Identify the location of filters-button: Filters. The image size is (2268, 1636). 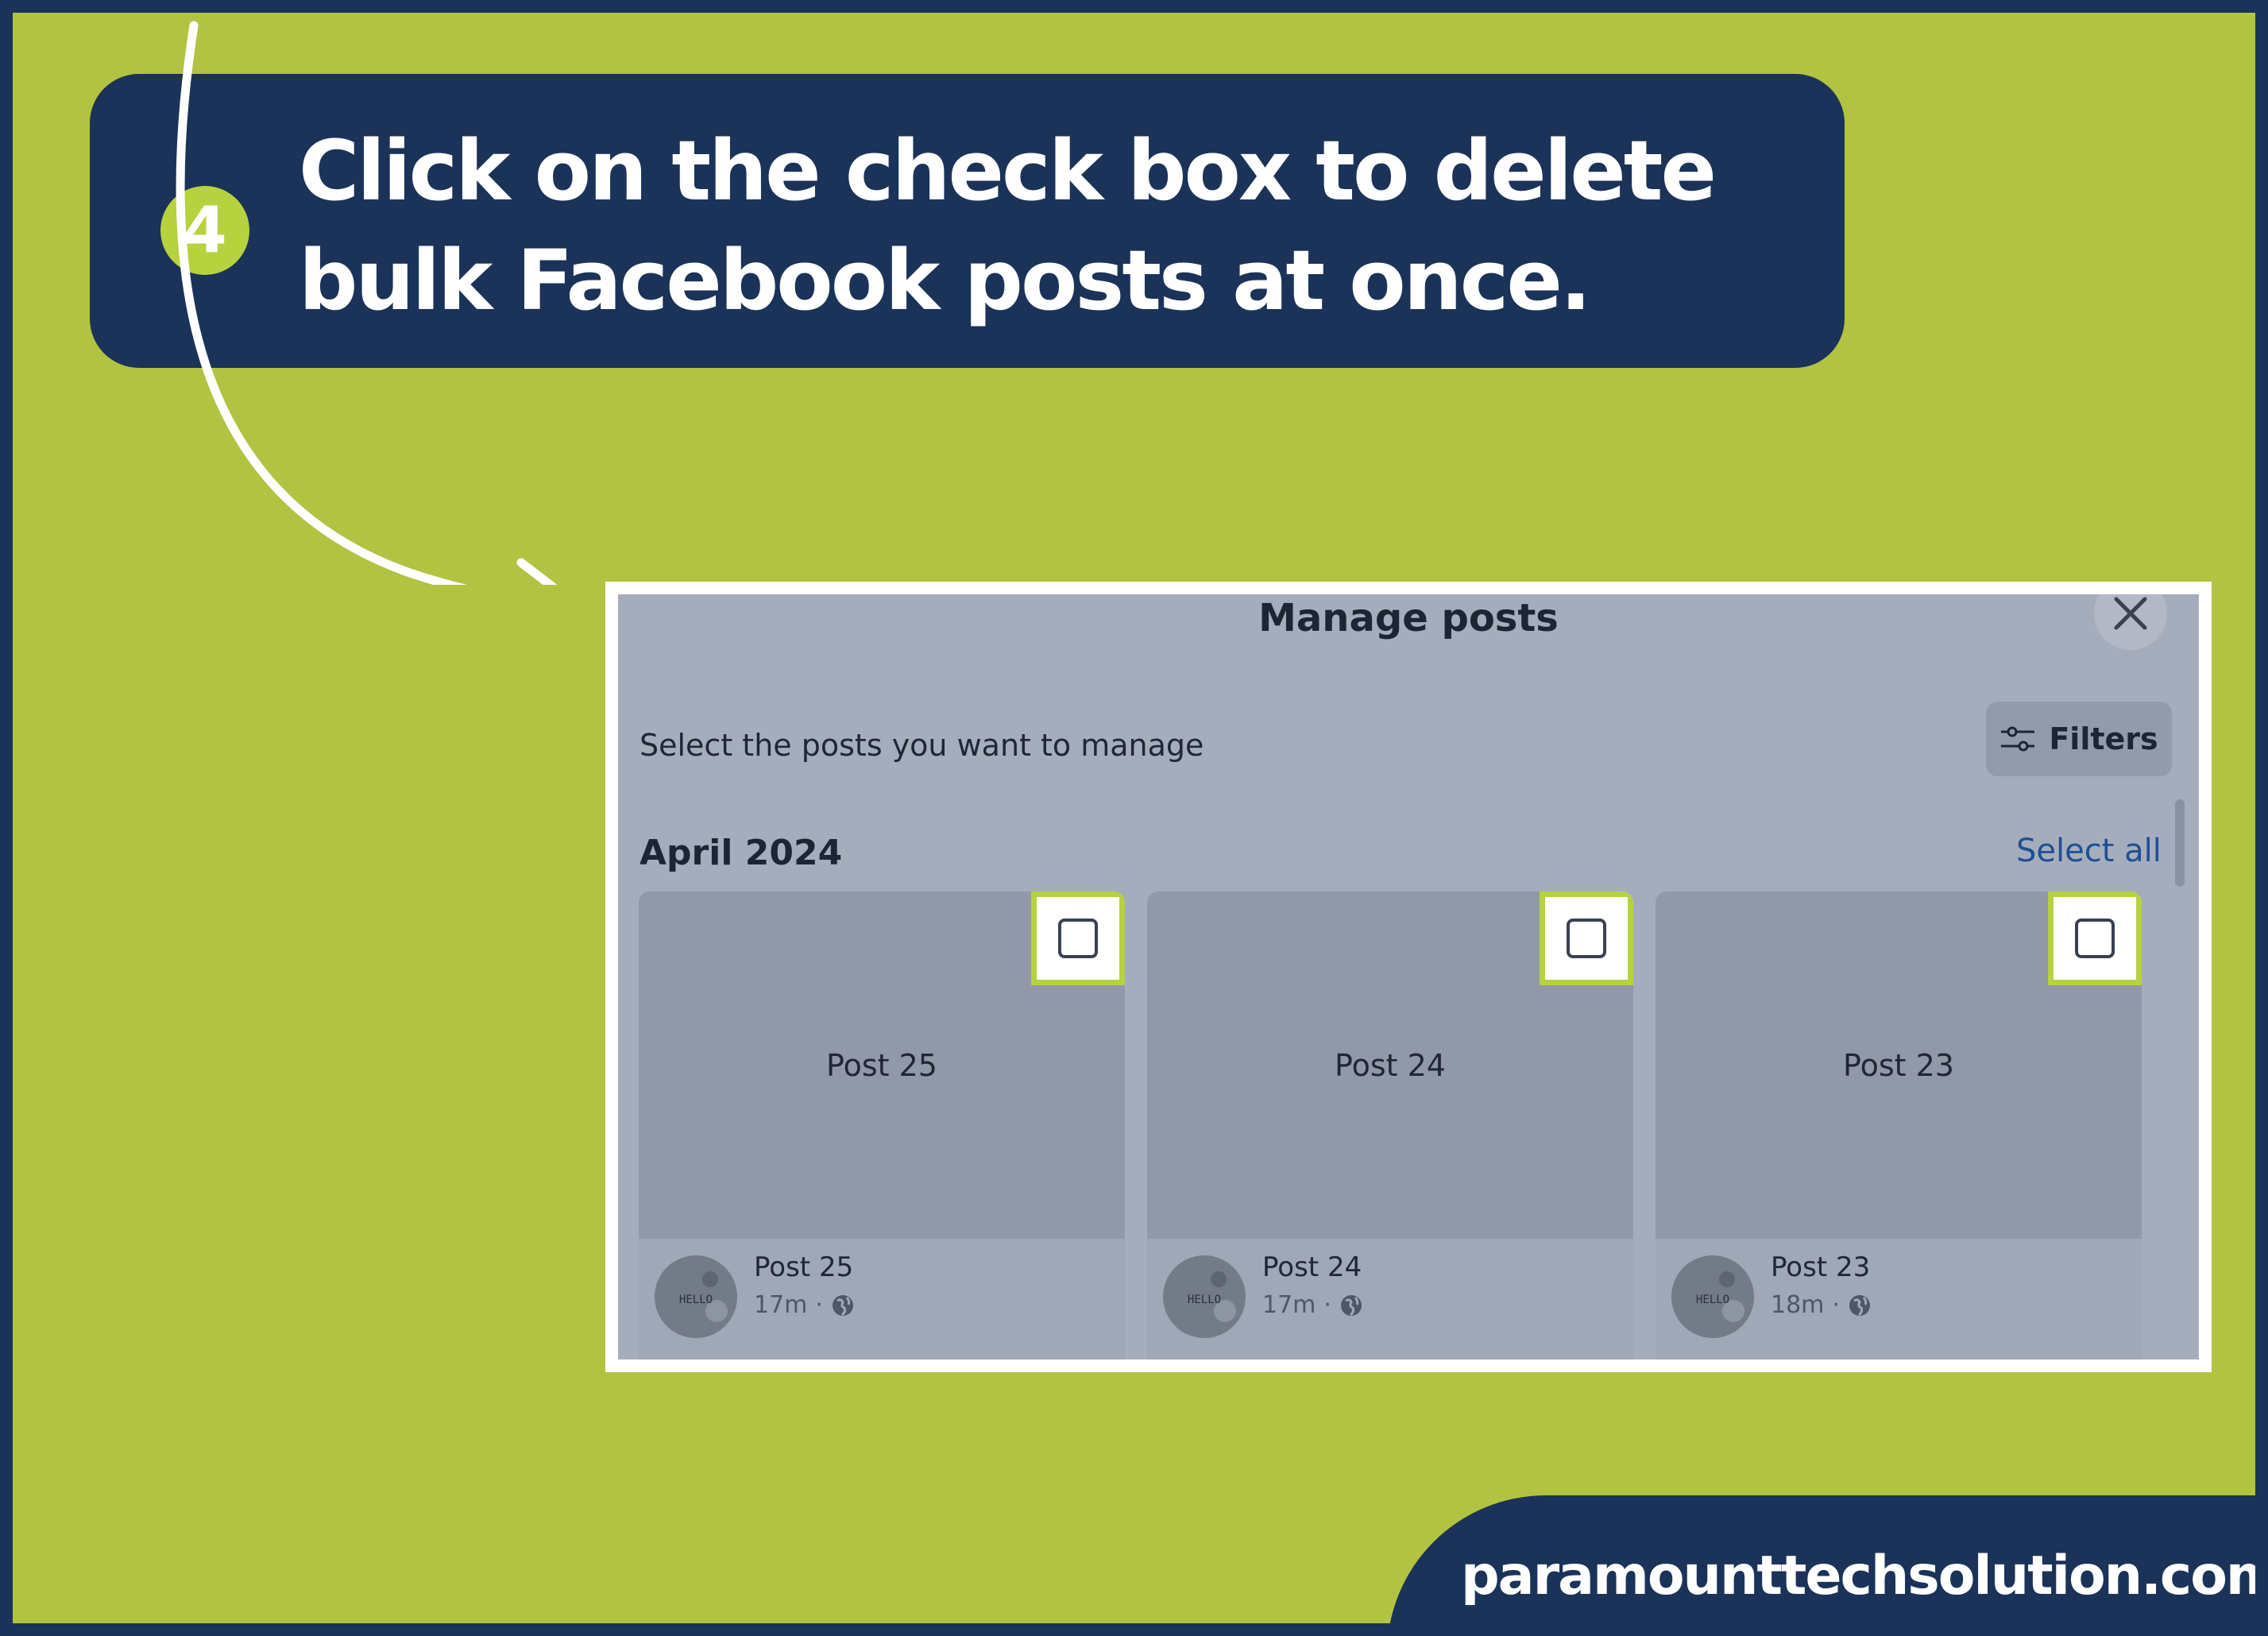
(2079, 739).